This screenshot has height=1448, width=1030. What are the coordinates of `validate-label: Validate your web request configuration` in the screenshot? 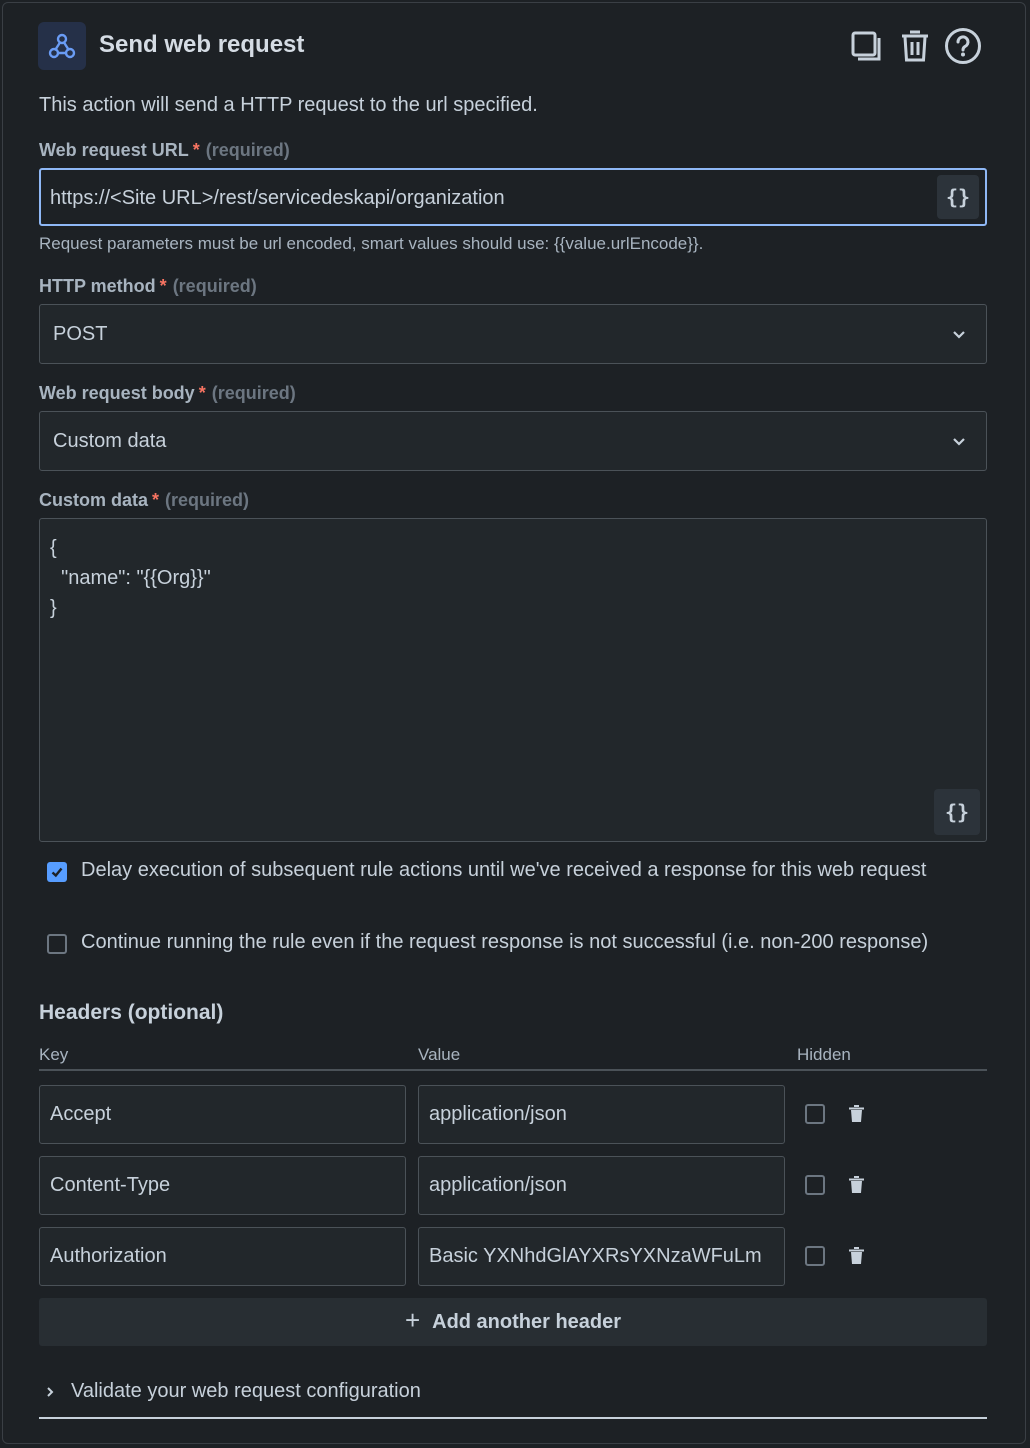 It's located at (246, 1391).